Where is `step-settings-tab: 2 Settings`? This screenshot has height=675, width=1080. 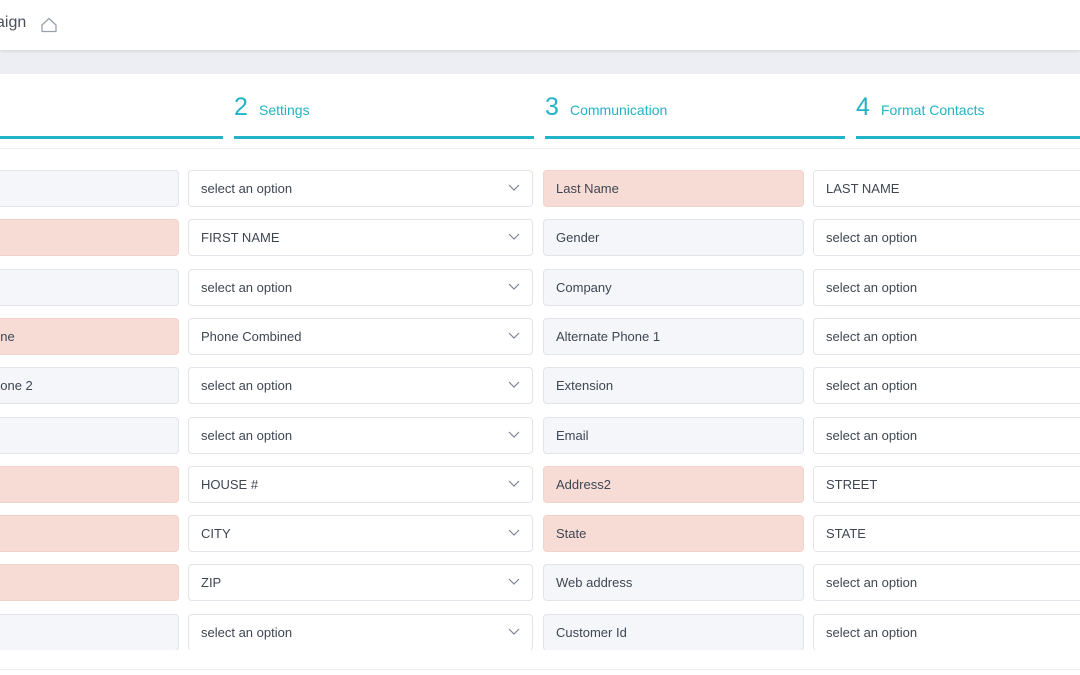 step-settings-tab: 2 Settings is located at coordinates (384, 115).